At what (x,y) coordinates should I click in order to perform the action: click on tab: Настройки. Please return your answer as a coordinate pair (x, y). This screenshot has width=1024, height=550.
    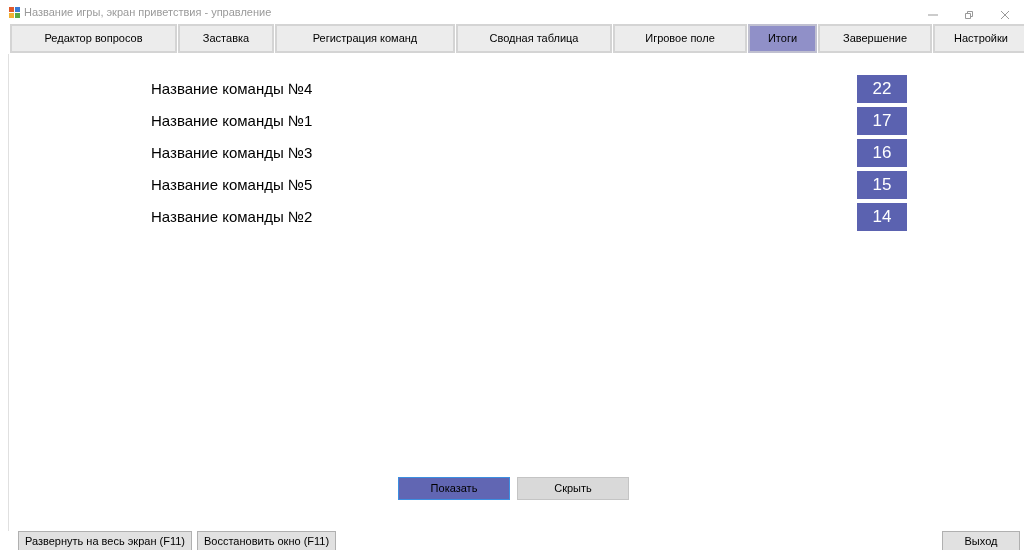
    Looking at the image, I should click on (978, 38).